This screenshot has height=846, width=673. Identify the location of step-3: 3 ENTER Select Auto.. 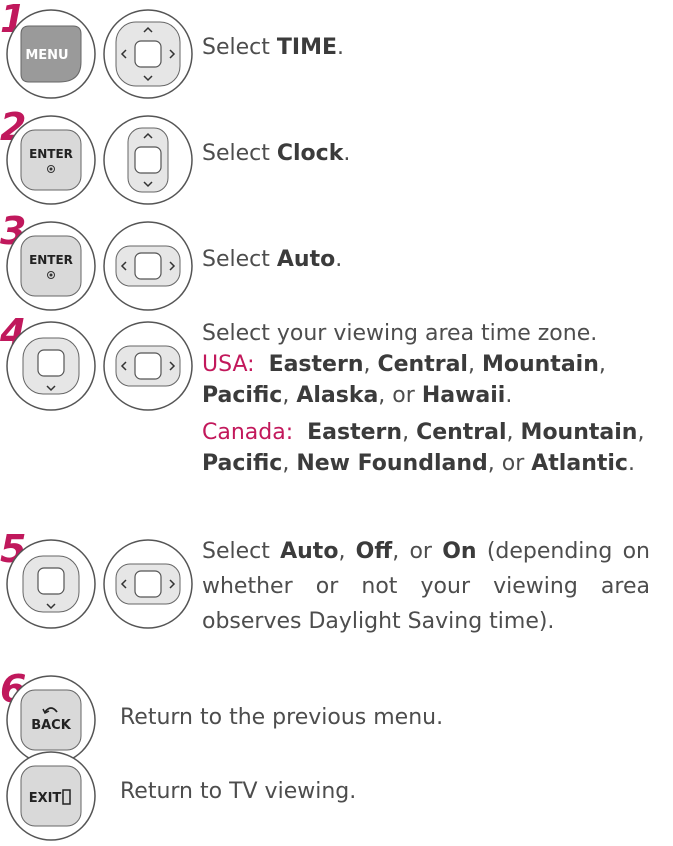
(336, 262).